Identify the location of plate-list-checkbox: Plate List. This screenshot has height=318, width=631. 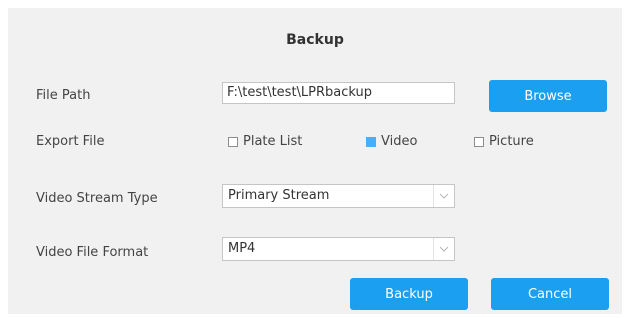
(265, 141).